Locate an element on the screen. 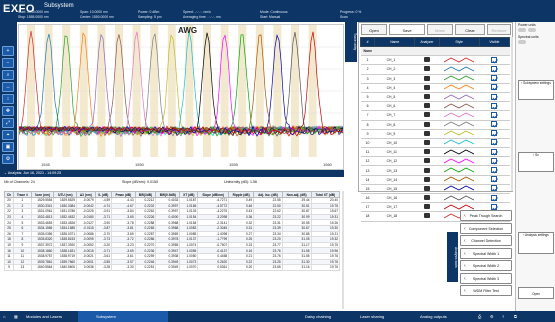  trace-row: 3 CH_3 is located at coordinates (435, 79).